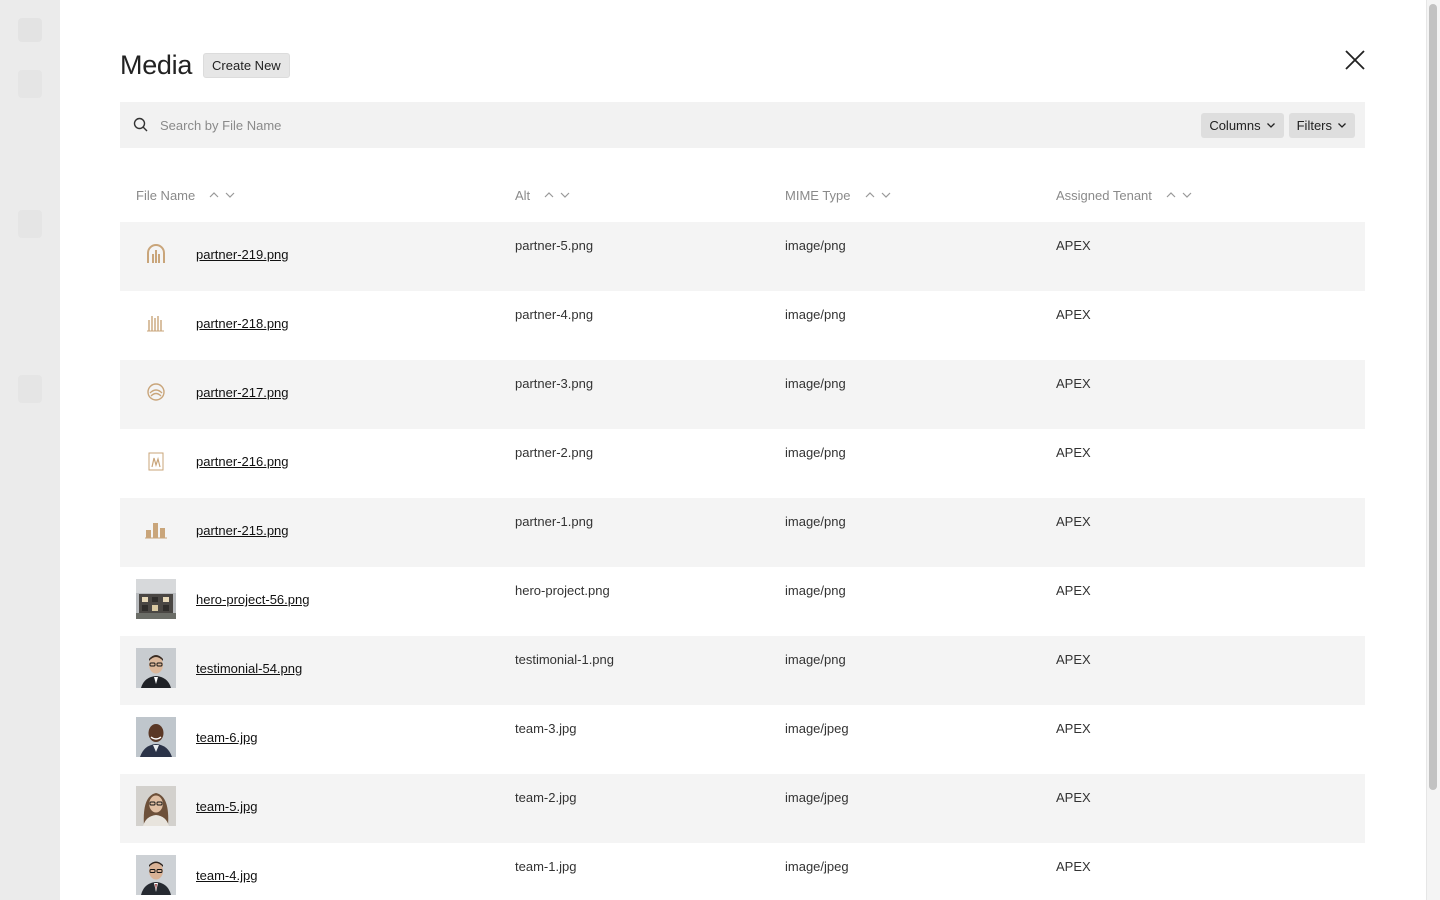 The image size is (1440, 900). I want to click on file-name-link: partner-216.png, so click(242, 461).